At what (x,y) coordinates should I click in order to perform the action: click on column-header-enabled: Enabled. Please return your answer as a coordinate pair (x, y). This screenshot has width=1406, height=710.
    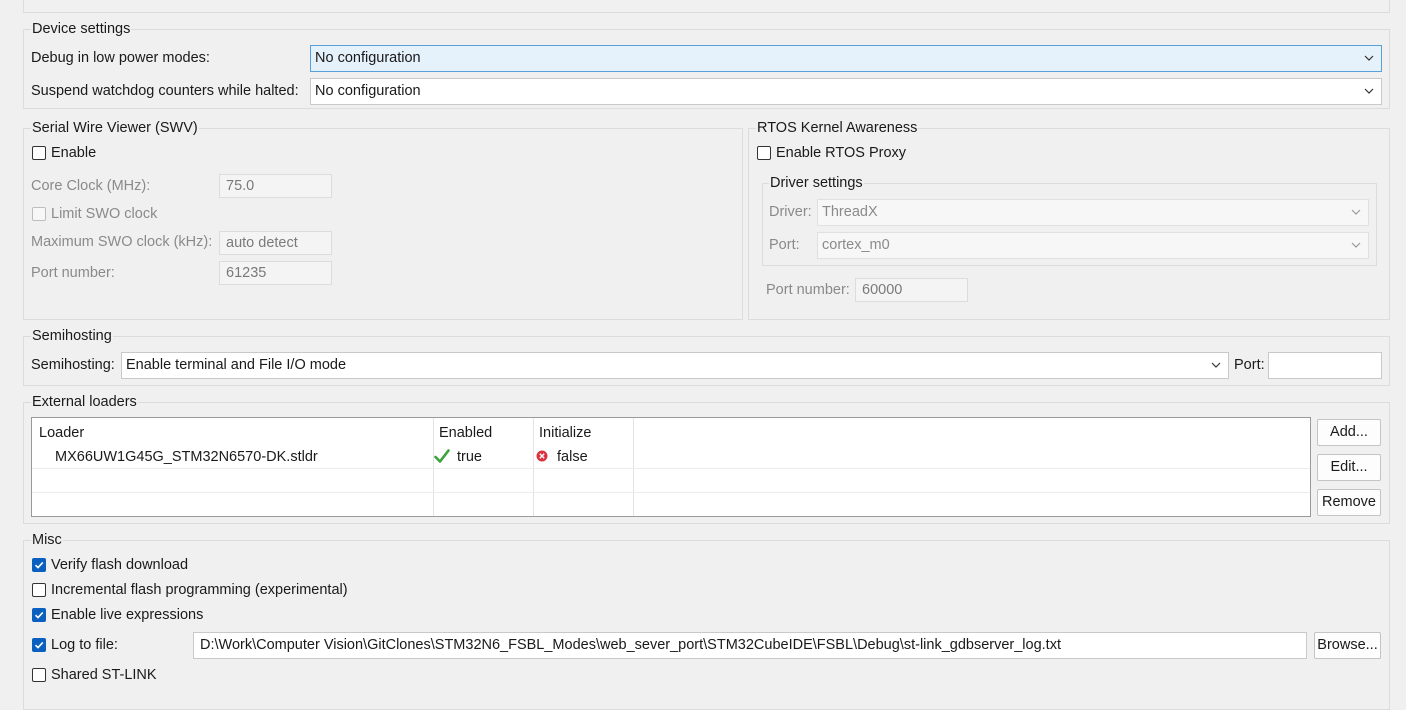
    Looking at the image, I should click on (465, 433).